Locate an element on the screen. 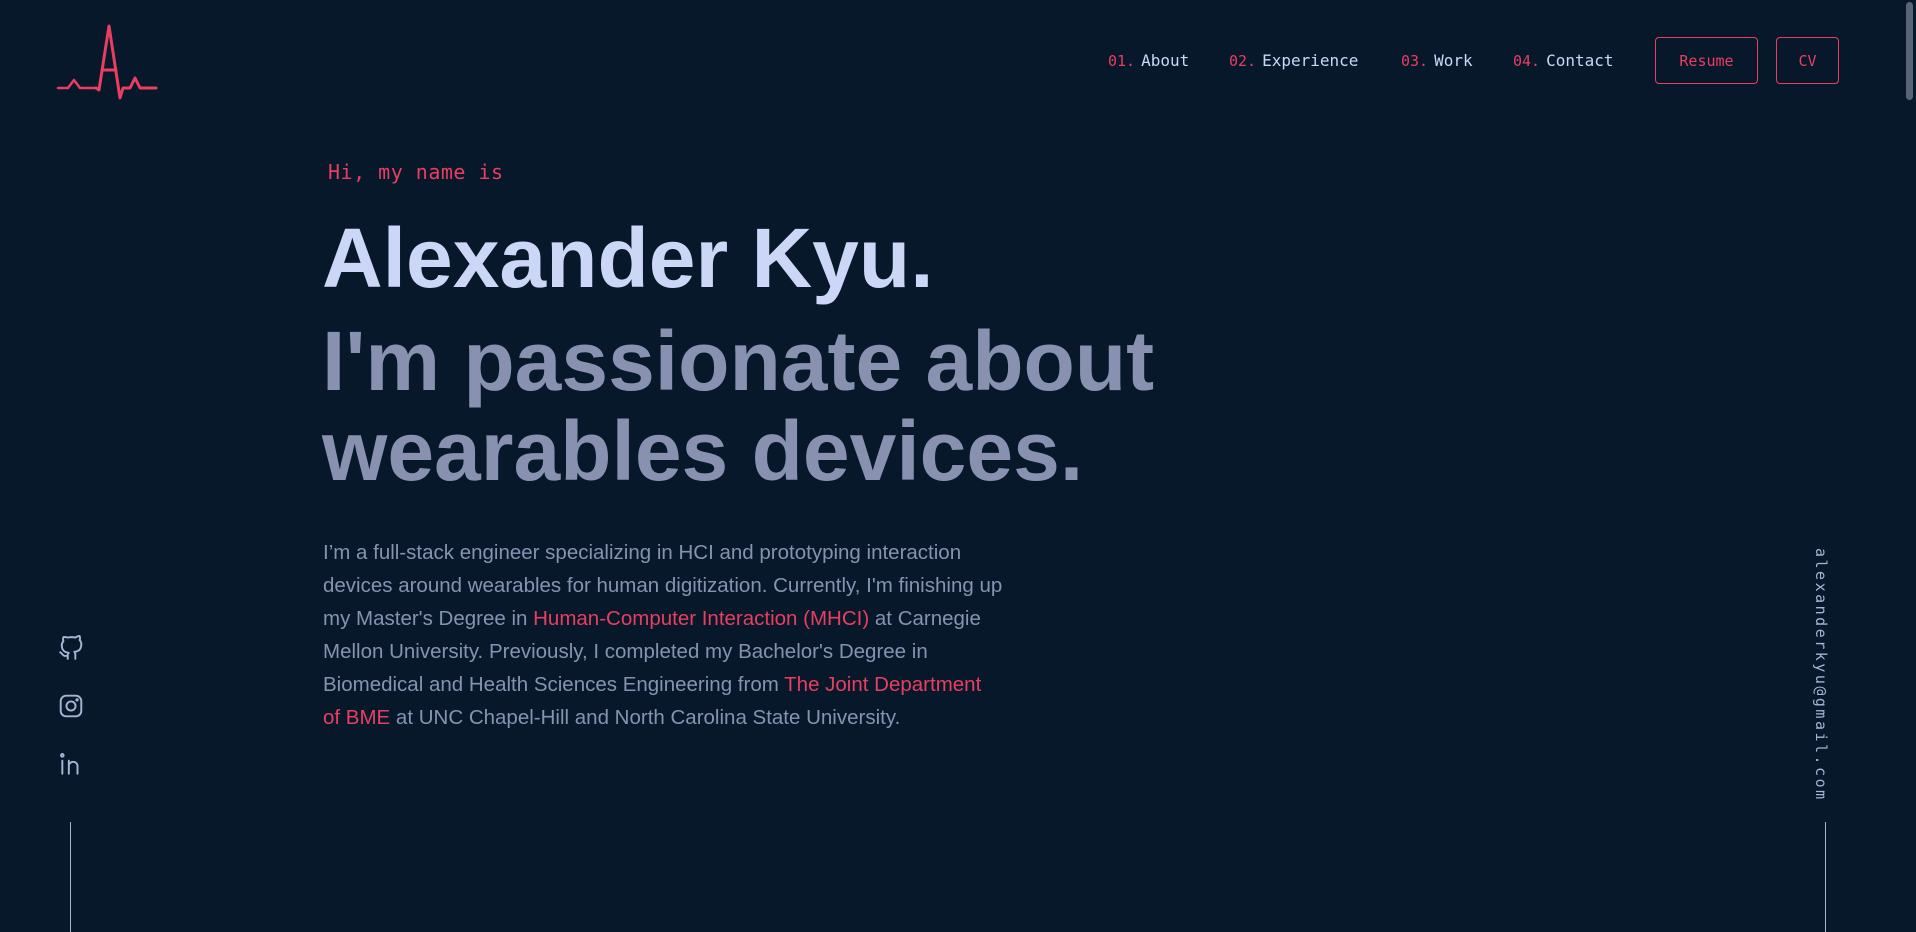  cv-button: CV is located at coordinates (1807, 60).